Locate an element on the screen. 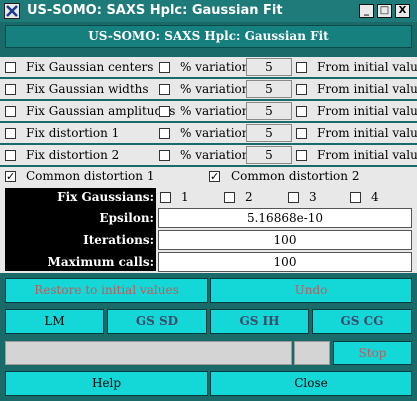 The height and width of the screenshot is (401, 417). centers-initial-checkbox is located at coordinates (301, 67).